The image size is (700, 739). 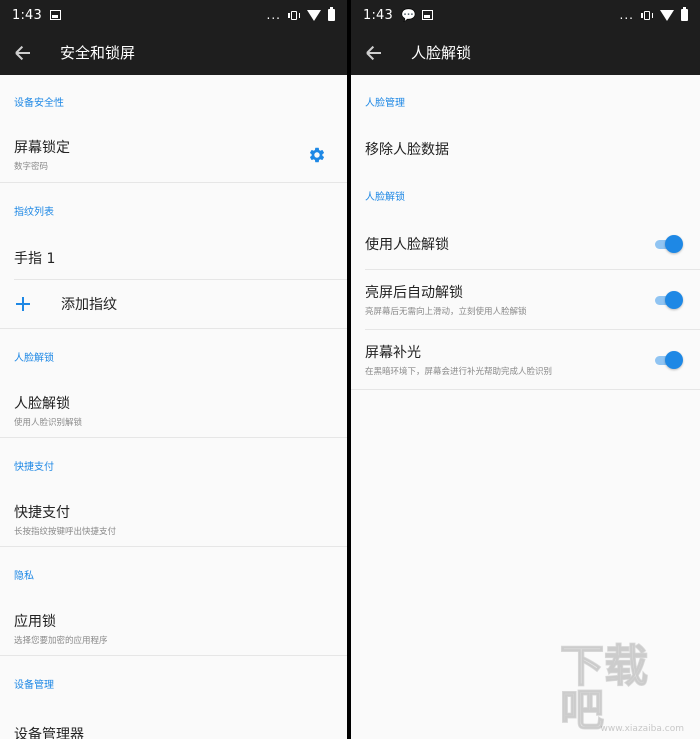 What do you see at coordinates (39, 103) in the screenshot?
I see `section-header-device-security: 设备安全性` at bounding box center [39, 103].